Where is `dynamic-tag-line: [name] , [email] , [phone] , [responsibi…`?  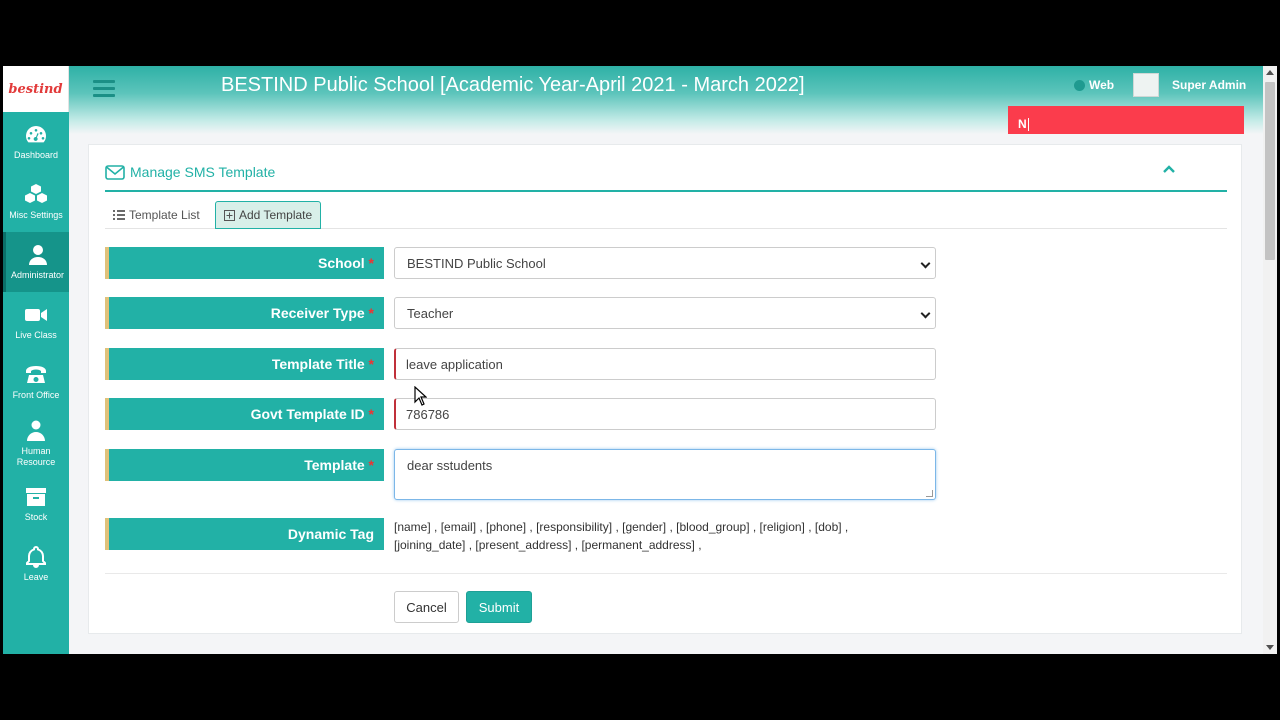
dynamic-tag-line: [name] , [email] , [phone] , [responsibi… is located at coordinates (621, 527).